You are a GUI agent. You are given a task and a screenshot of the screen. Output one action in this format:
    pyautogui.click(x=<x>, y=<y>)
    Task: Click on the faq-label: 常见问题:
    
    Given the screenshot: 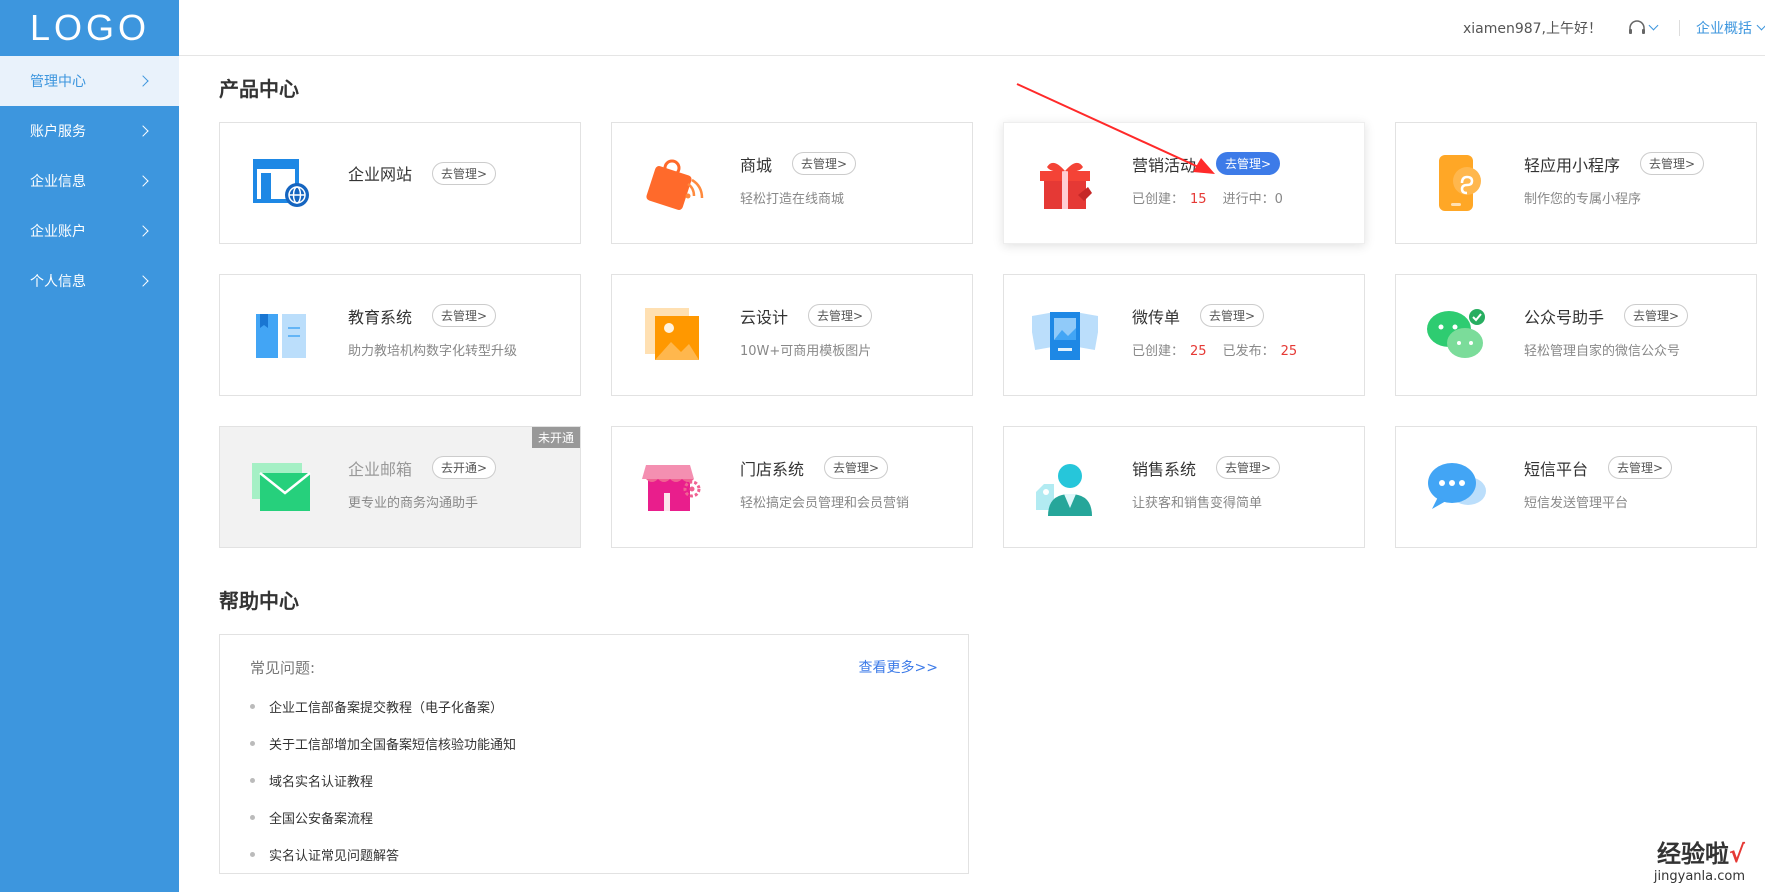 What is the action you would take?
    pyautogui.click(x=283, y=668)
    